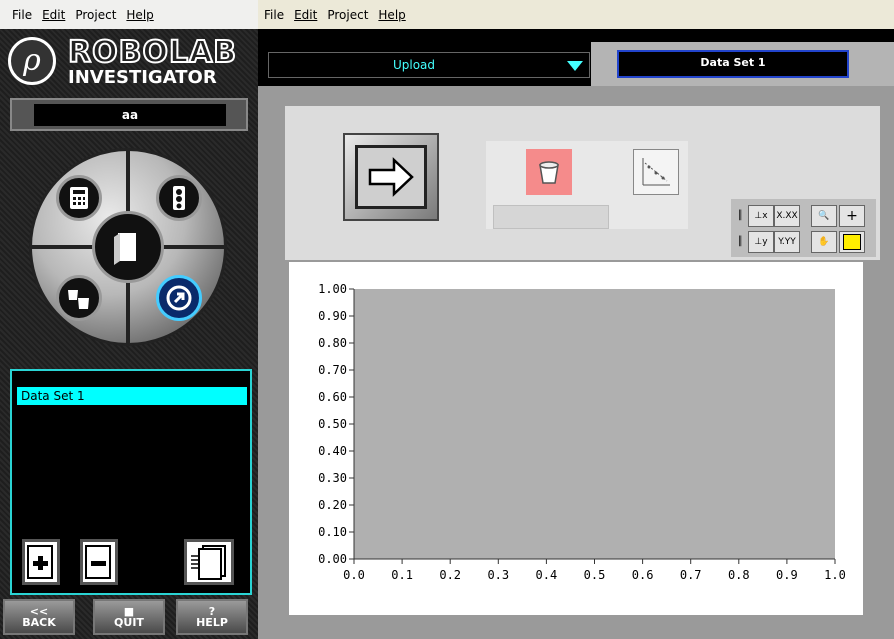 The image size is (894, 639). I want to click on logo-investigator-text: INVESTIGATOR, so click(142, 77).